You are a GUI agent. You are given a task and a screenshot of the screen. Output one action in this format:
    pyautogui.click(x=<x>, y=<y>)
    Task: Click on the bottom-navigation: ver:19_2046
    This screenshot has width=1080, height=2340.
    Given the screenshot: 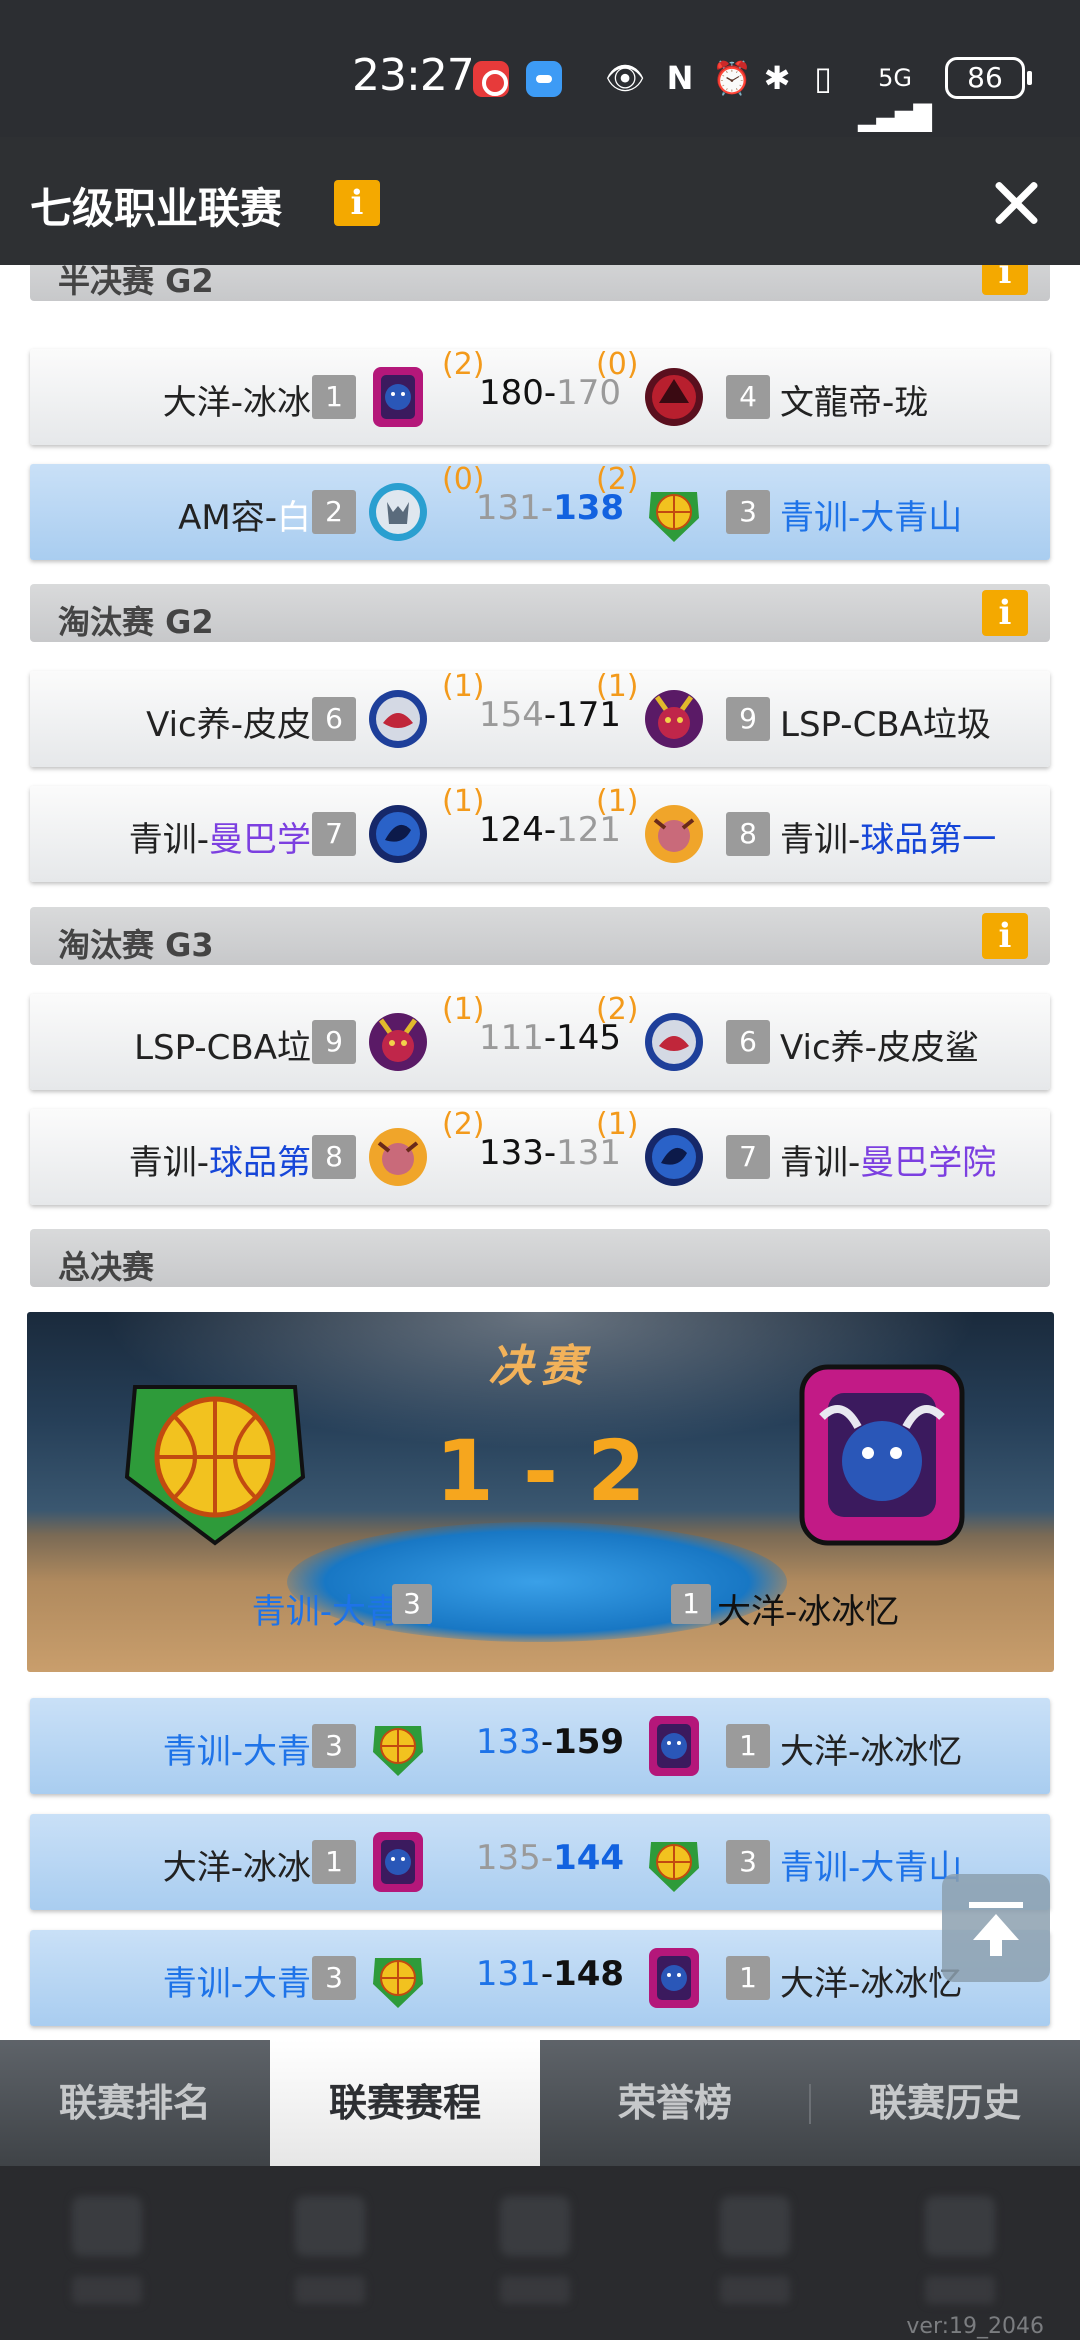 What is the action you would take?
    pyautogui.click(x=540, y=2253)
    